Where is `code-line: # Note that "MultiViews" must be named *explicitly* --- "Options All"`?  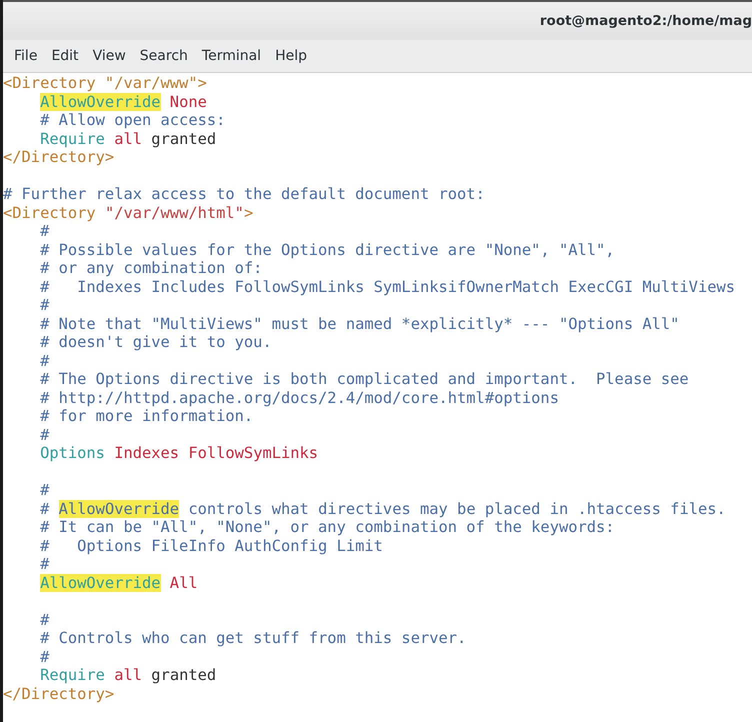 code-line: # Note that "MultiViews" must be named *explicitly* --- "Options All" is located at coordinates (360, 323).